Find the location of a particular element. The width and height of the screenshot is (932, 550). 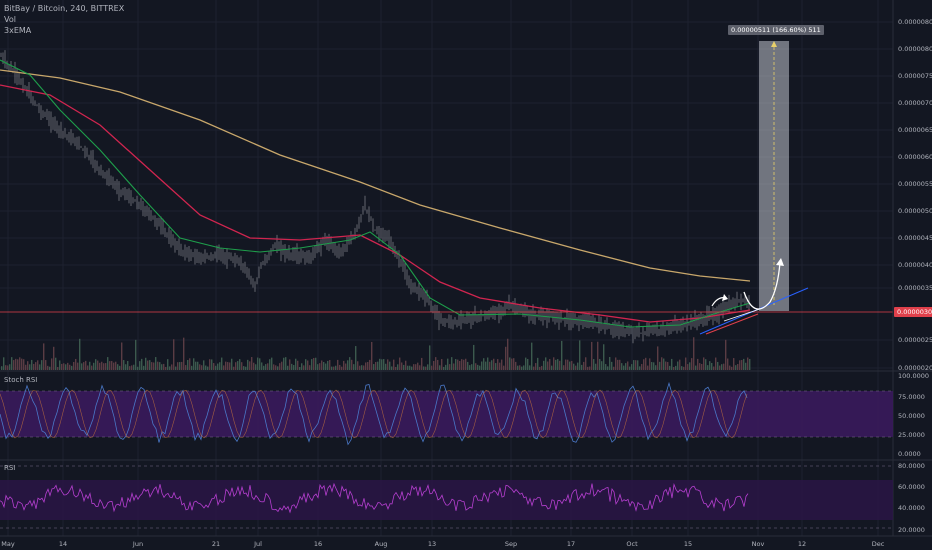

price-axis-tick: 0.00000550 is located at coordinates (915, 184).